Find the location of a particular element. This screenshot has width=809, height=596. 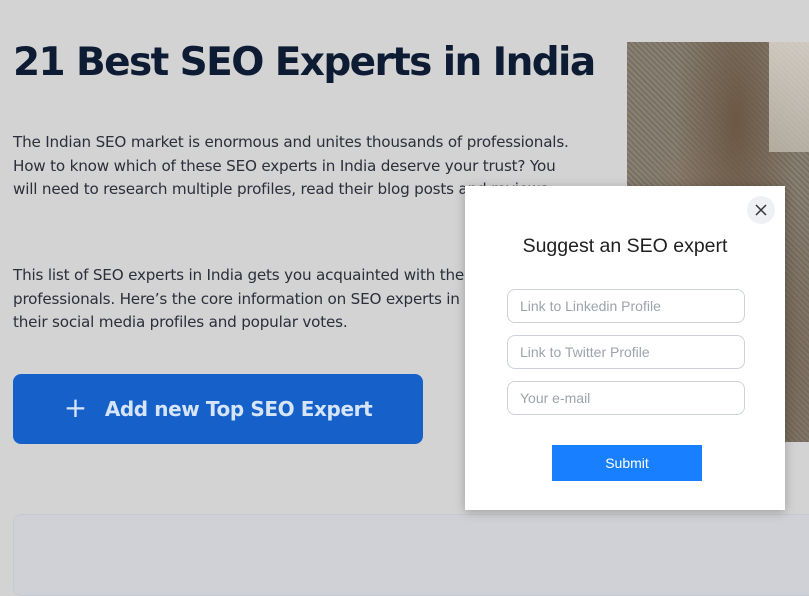

expert-list-card is located at coordinates (411, 555).